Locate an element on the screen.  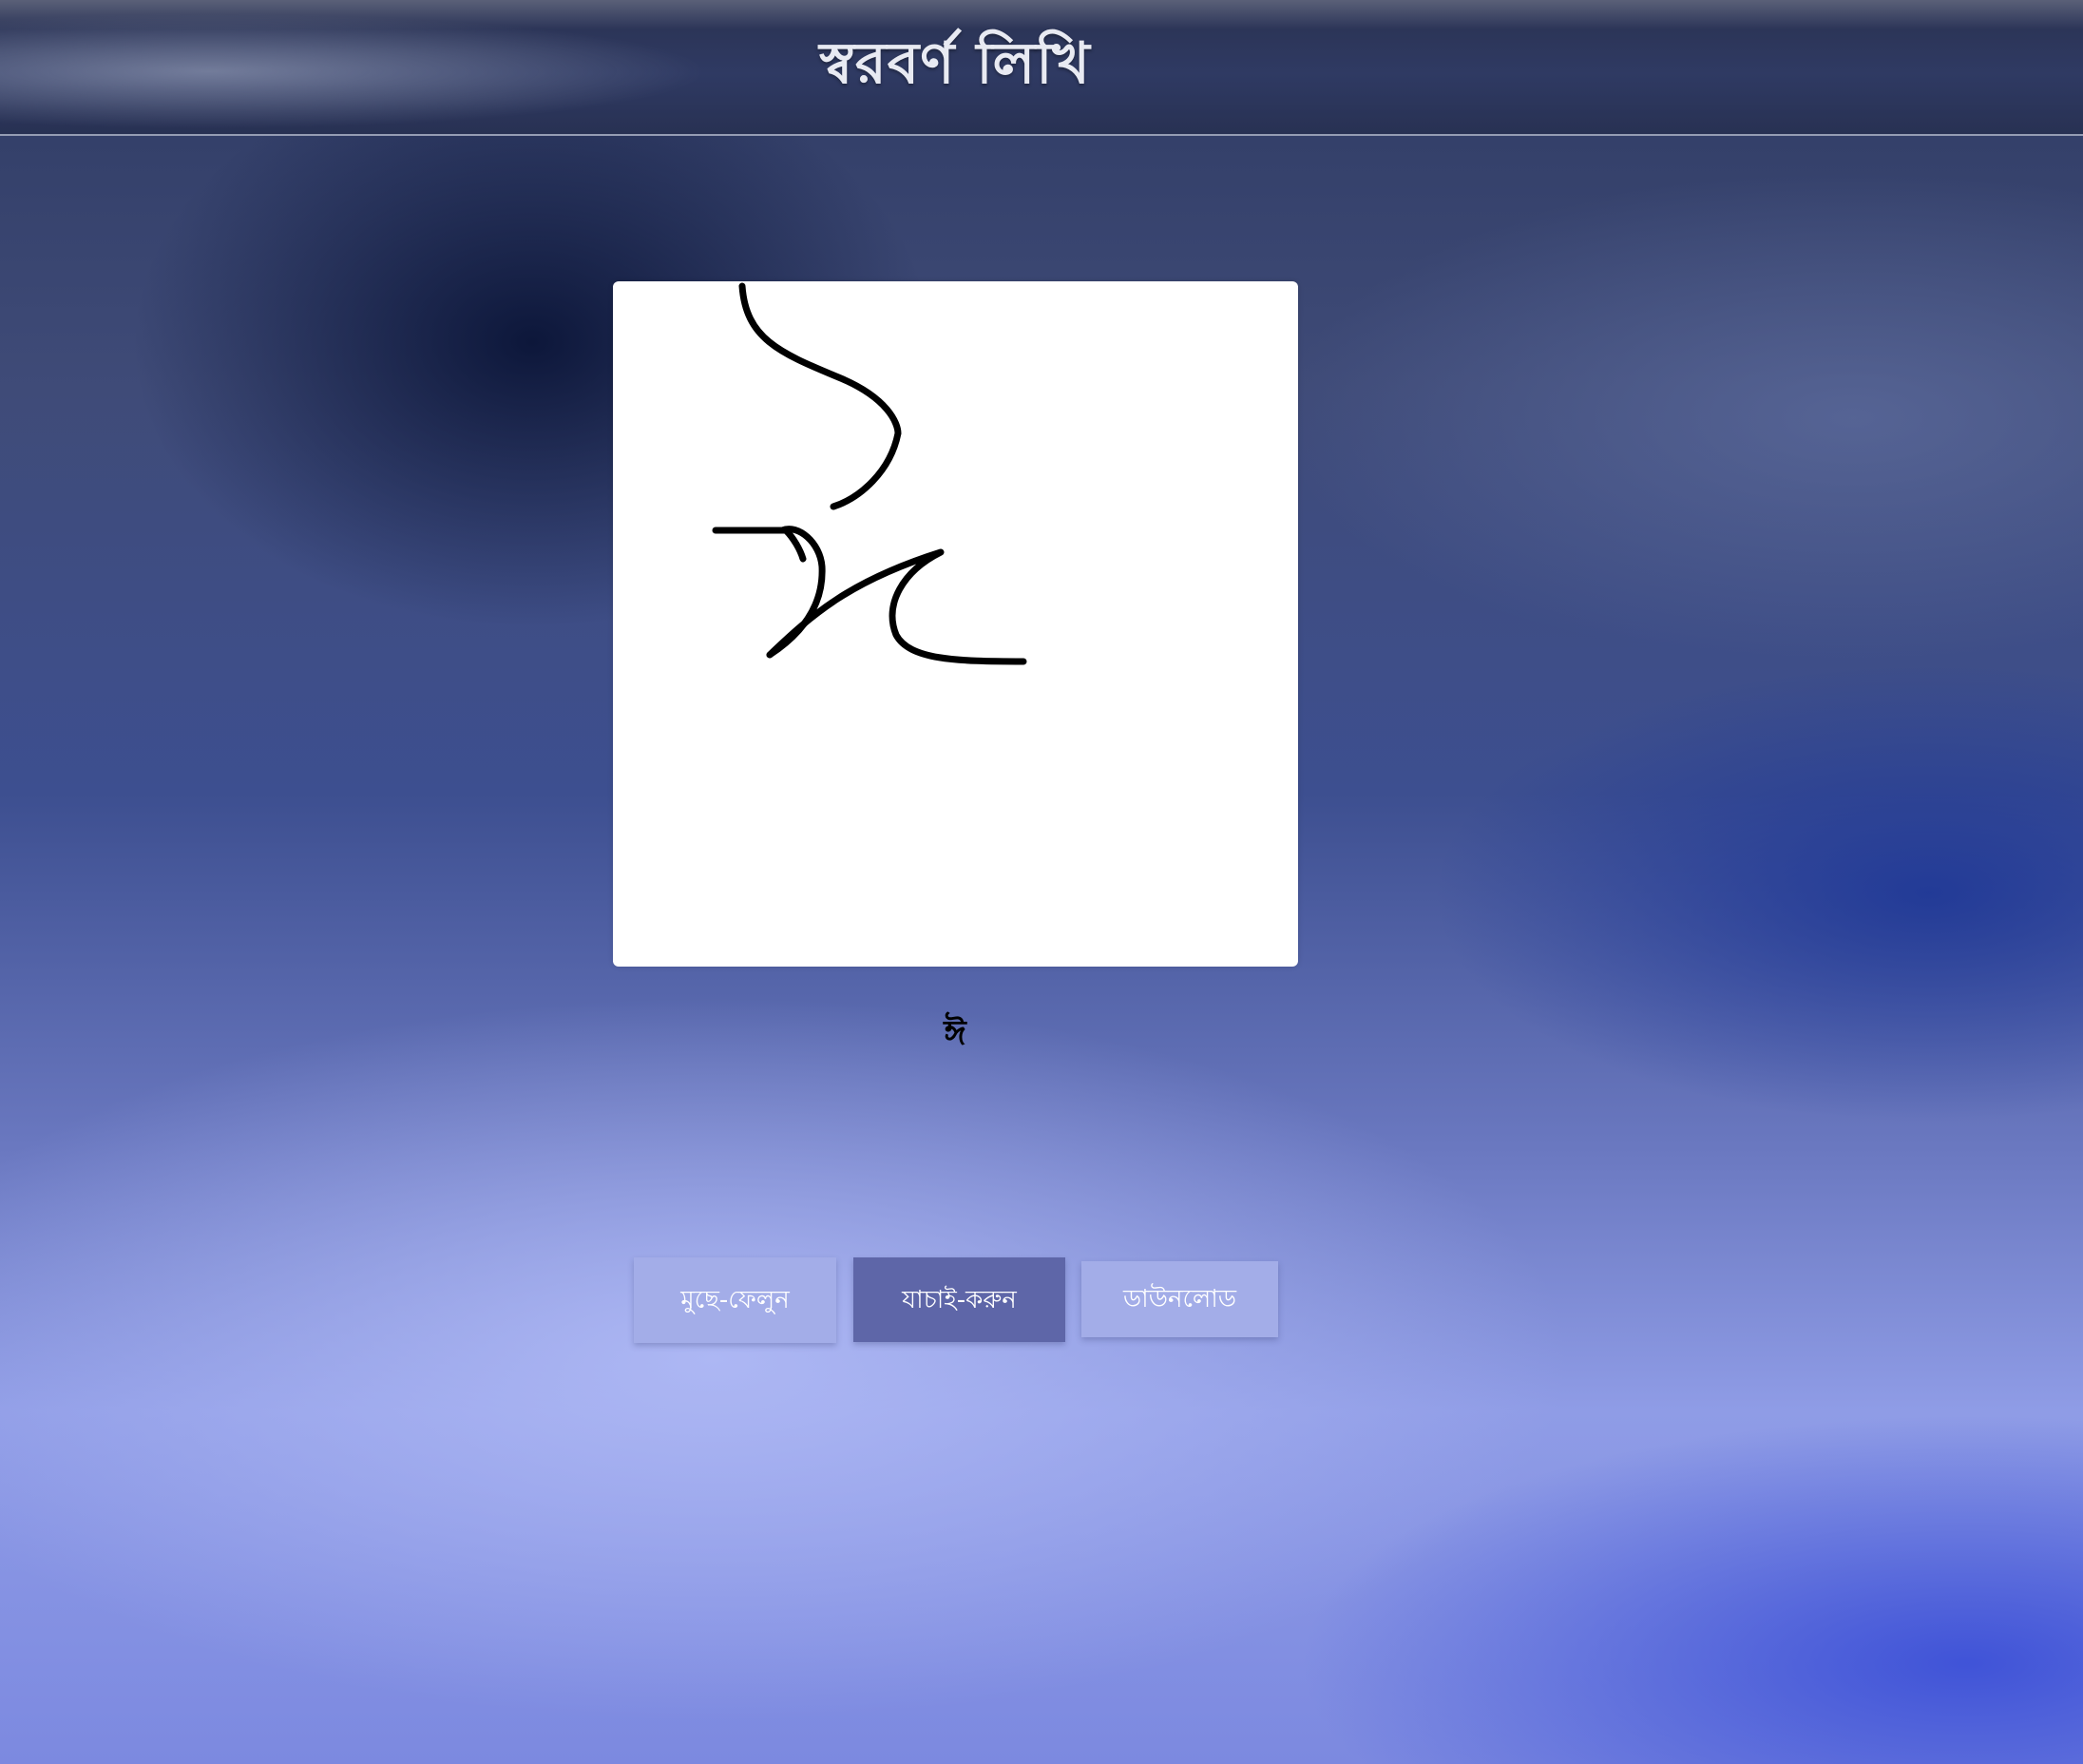
recognized-letter: ঈ is located at coordinates (955, 1033).